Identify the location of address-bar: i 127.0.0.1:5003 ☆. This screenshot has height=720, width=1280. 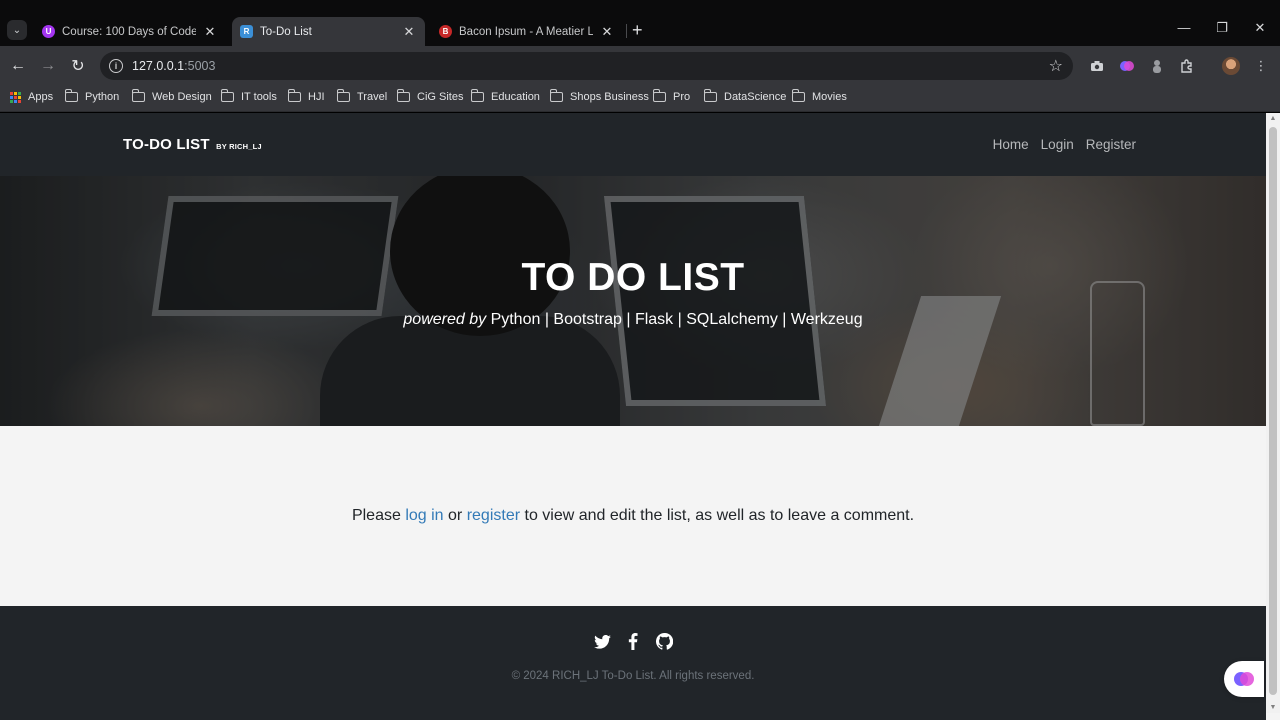
(586, 66).